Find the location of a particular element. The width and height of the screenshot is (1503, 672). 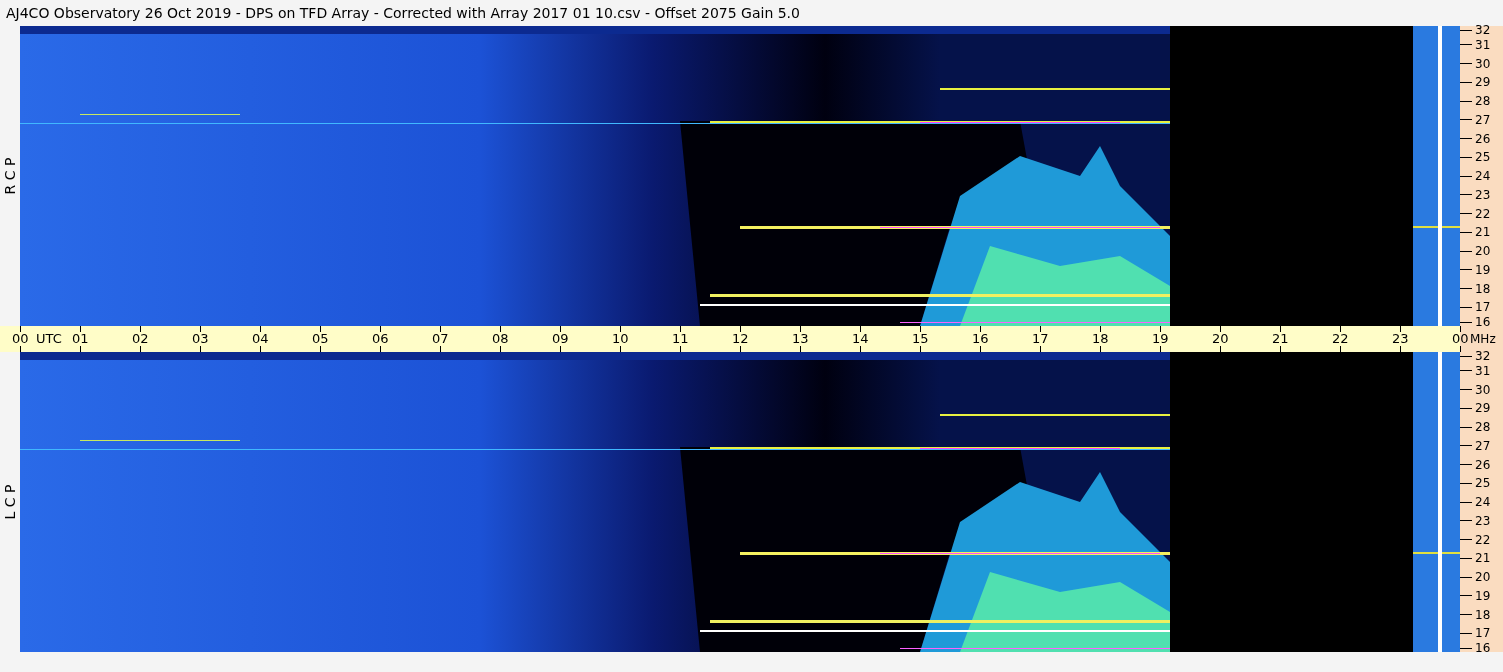

timezone-label: UTC is located at coordinates (49, 339).